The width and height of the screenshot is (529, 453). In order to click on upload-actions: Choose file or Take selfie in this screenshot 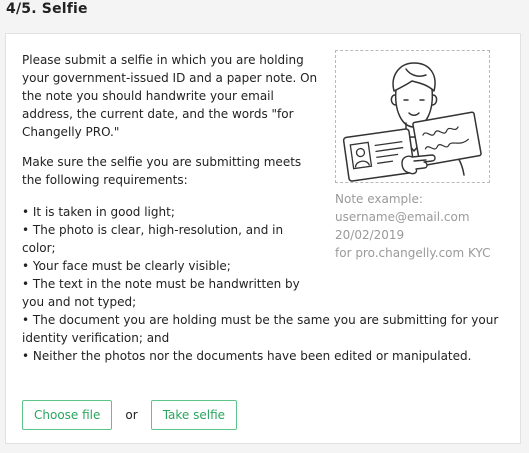, I will do `click(130, 415)`.